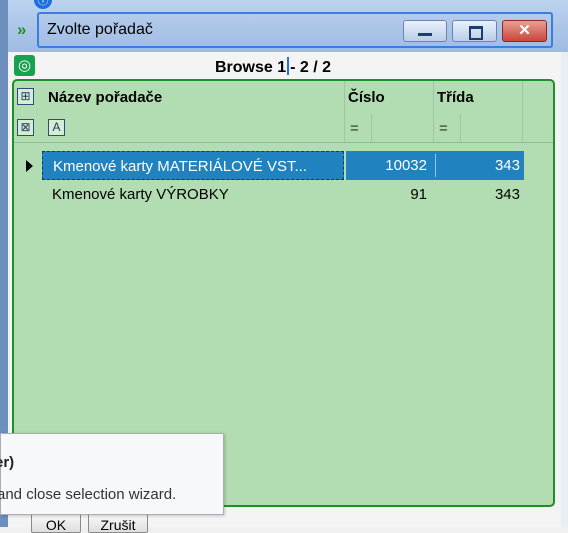 The image size is (568, 533). Describe the element at coordinates (25, 127) in the screenshot. I see `filter-clear-icon: ⊠` at that location.